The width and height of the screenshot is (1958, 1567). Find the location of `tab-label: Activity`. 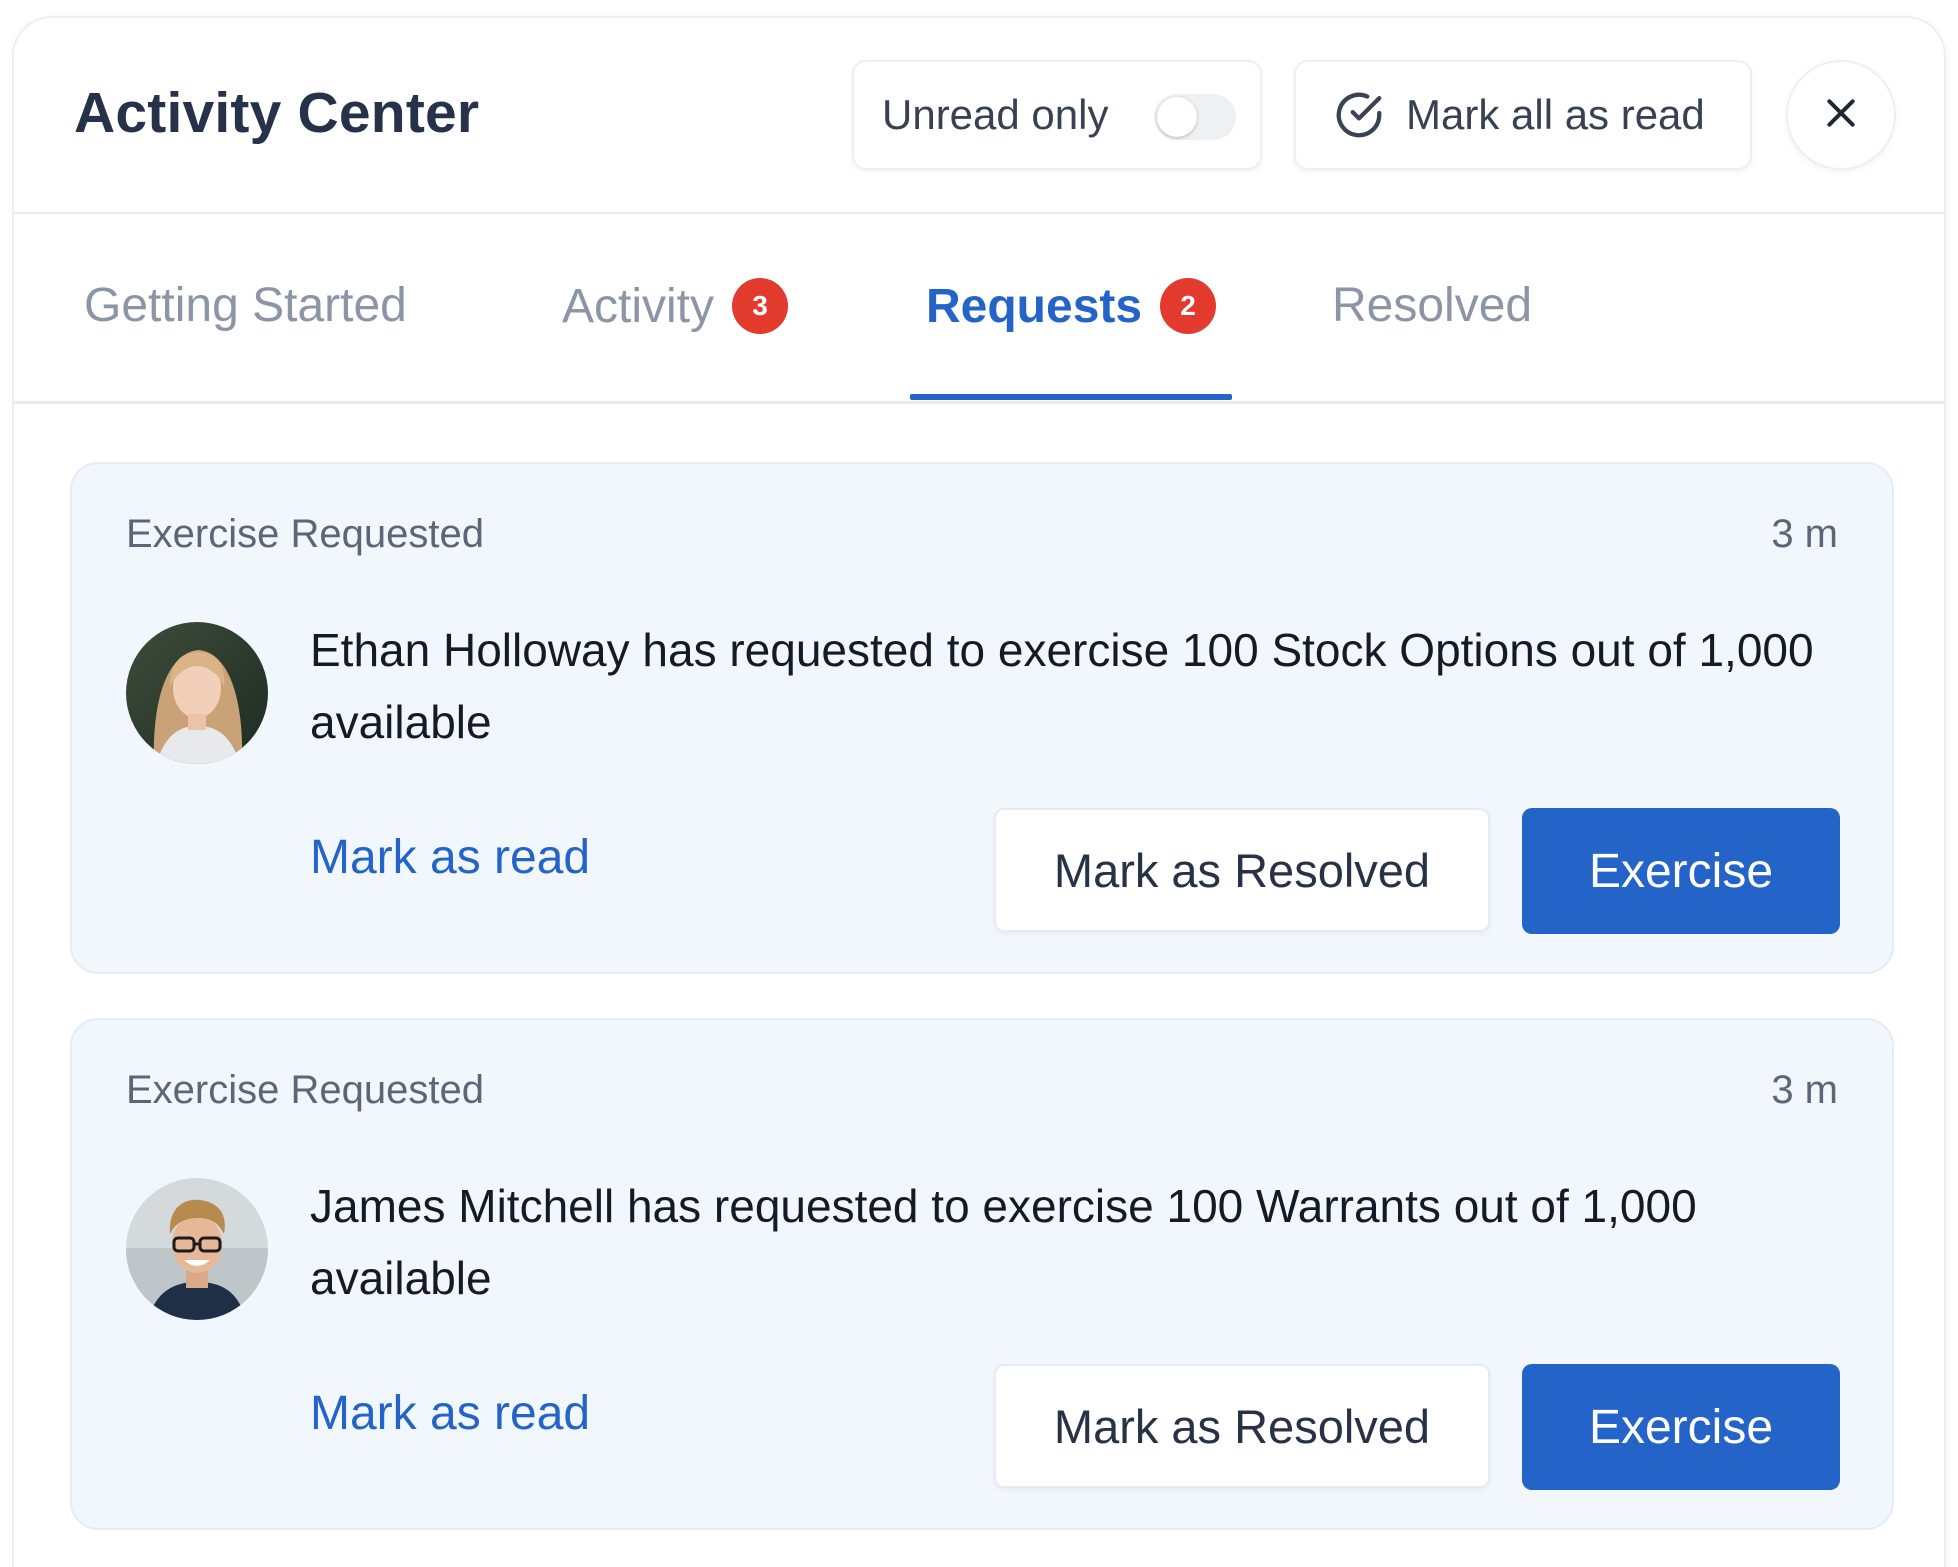

tab-label: Activity is located at coordinates (638, 306).